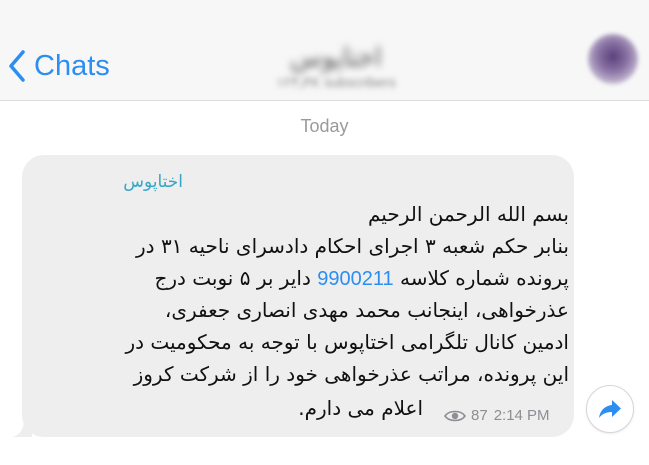 This screenshot has height=465, width=649. What do you see at coordinates (72, 65) in the screenshot?
I see `back-label: Chats` at bounding box center [72, 65].